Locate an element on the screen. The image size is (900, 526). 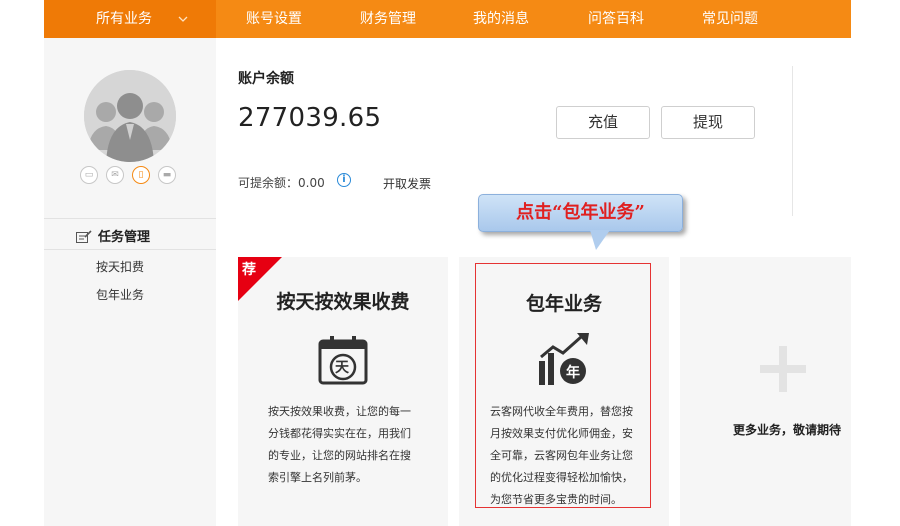
card-title: 按天按效果收费 is located at coordinates (343, 302).